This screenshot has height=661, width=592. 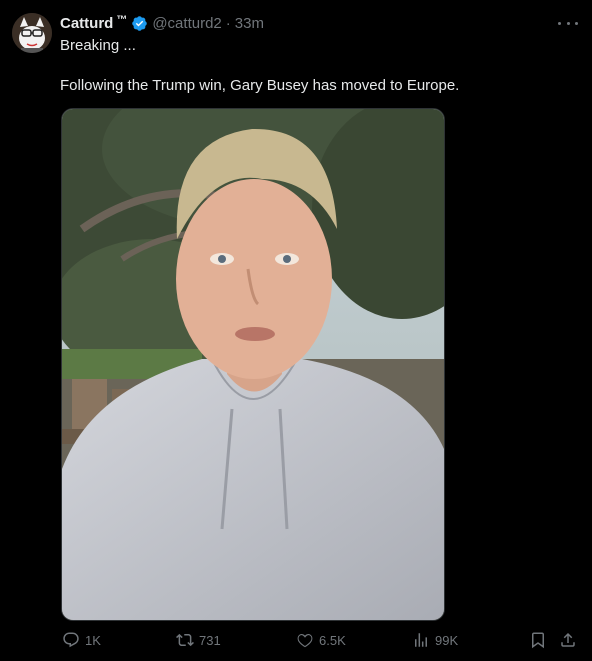 I want to click on views-count: 99K, so click(x=447, y=640).